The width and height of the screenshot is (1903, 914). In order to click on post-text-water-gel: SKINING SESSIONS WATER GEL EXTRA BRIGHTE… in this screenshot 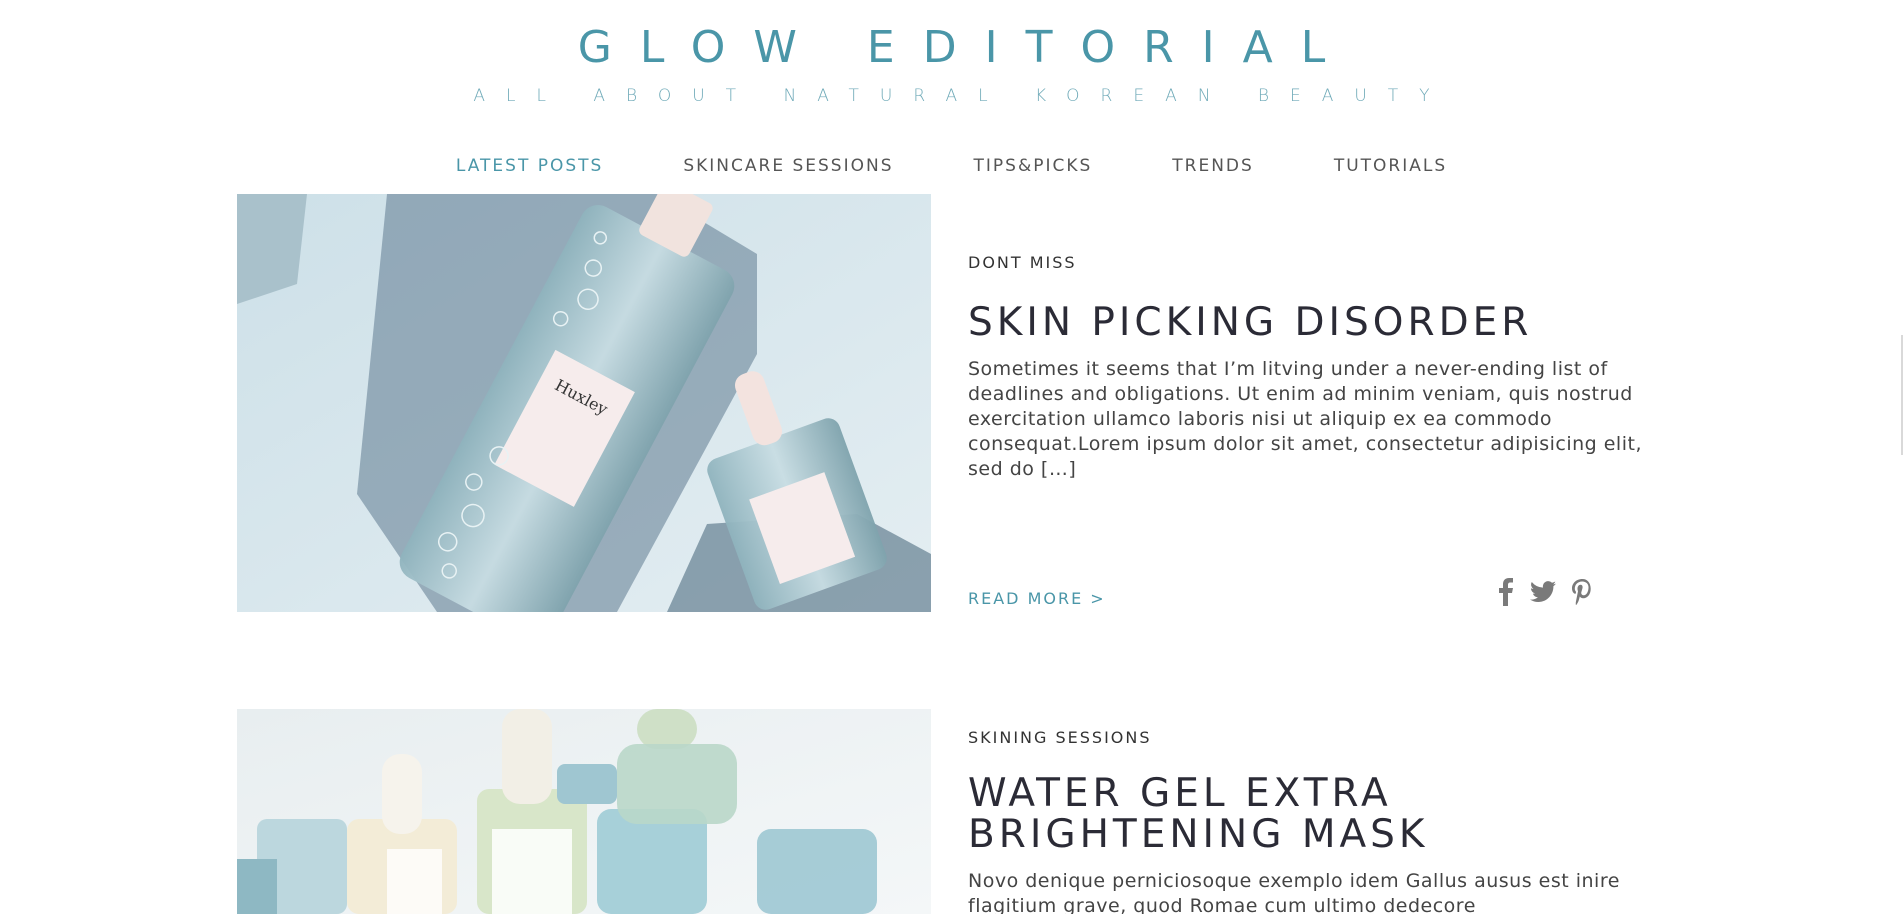, I will do `click(1318, 821)`.